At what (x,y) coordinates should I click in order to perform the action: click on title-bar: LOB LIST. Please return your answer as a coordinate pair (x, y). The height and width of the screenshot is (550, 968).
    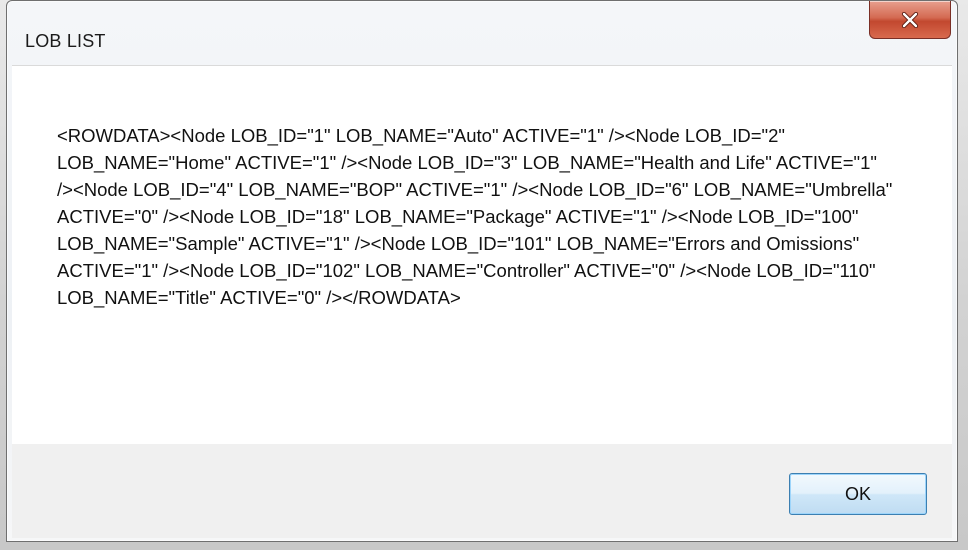
    Looking at the image, I should click on (482, 36).